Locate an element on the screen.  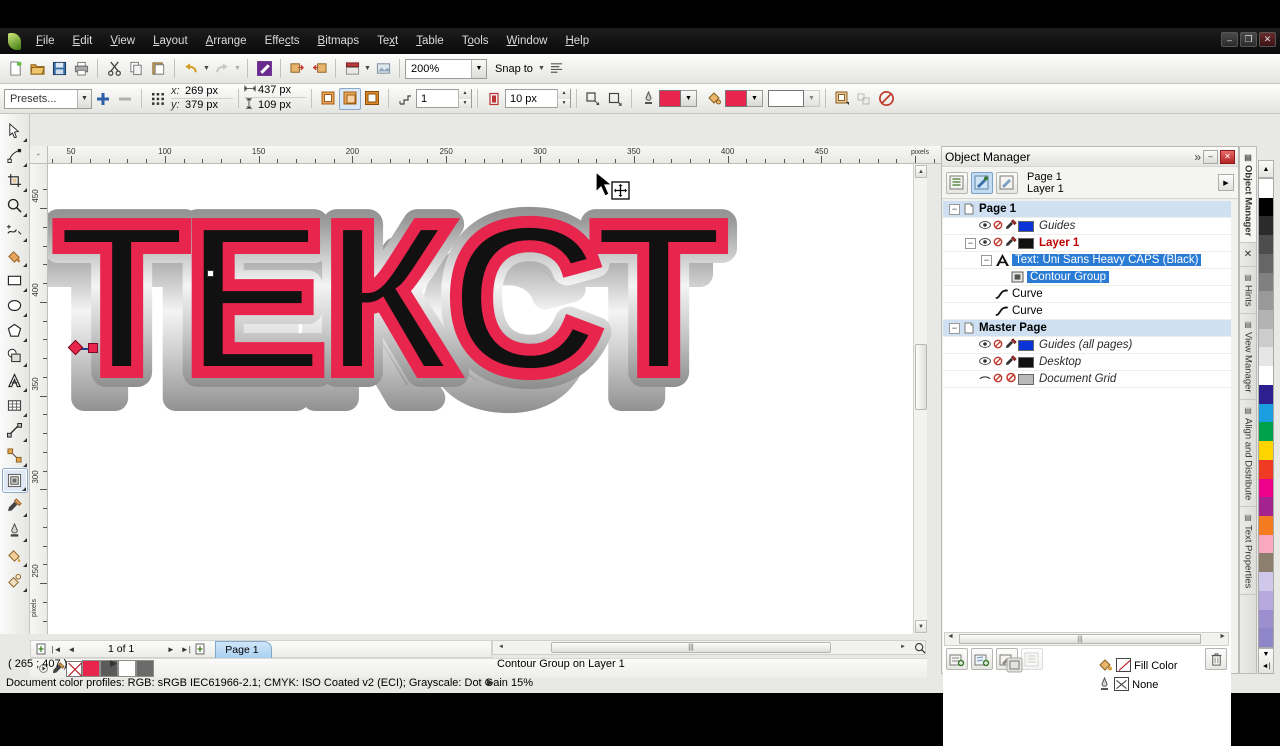
basic-shapes-tool is located at coordinates (15, 355).